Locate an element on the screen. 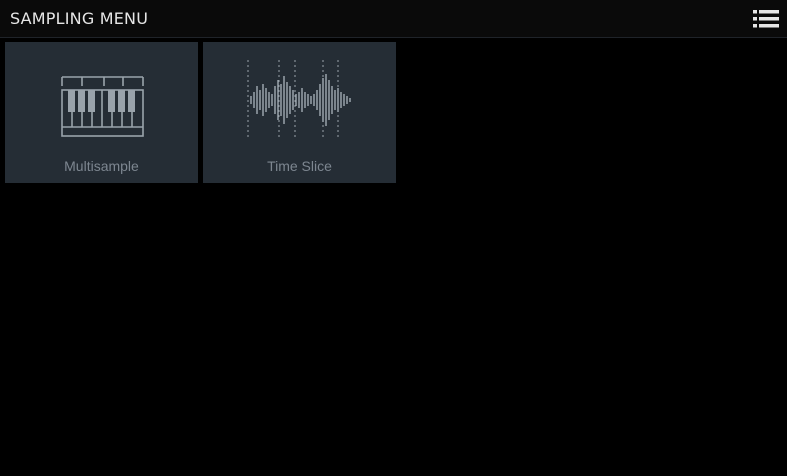  tile-label: Multisample is located at coordinates (101, 166).